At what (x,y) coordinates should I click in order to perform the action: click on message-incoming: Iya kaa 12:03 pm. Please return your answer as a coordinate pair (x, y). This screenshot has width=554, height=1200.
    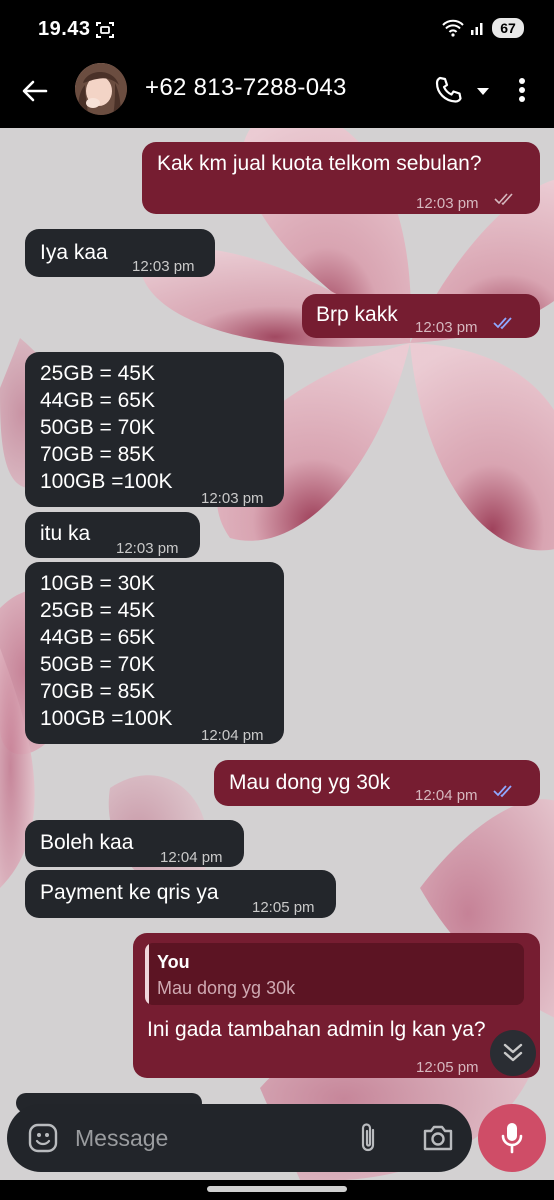
    Looking at the image, I should click on (120, 253).